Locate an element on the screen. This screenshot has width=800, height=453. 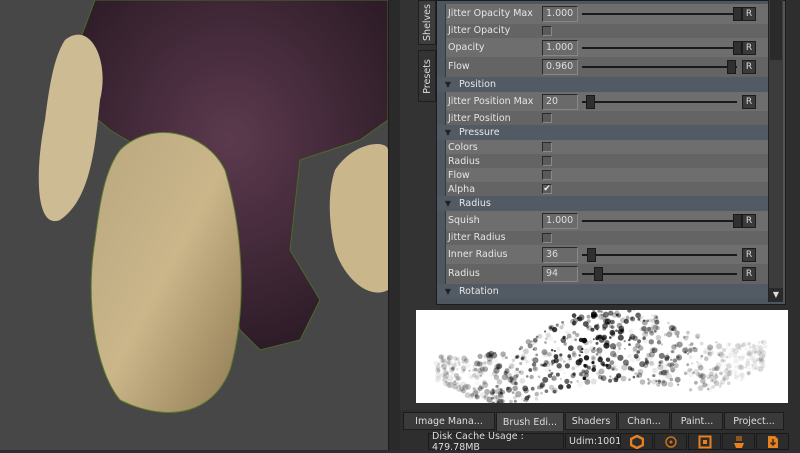
panel-scrollbar: ▼ is located at coordinates (775, 151).